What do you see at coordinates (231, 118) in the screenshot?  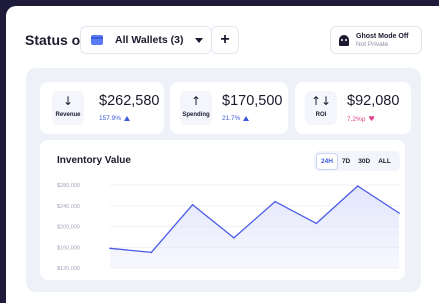 I see `spending-change-text: 21.7%` at bounding box center [231, 118].